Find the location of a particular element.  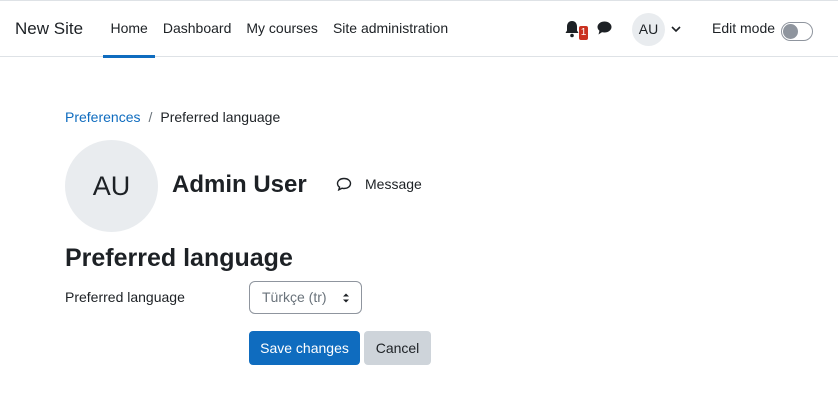

nav-dashboard: Dashboard is located at coordinates (197, 29).